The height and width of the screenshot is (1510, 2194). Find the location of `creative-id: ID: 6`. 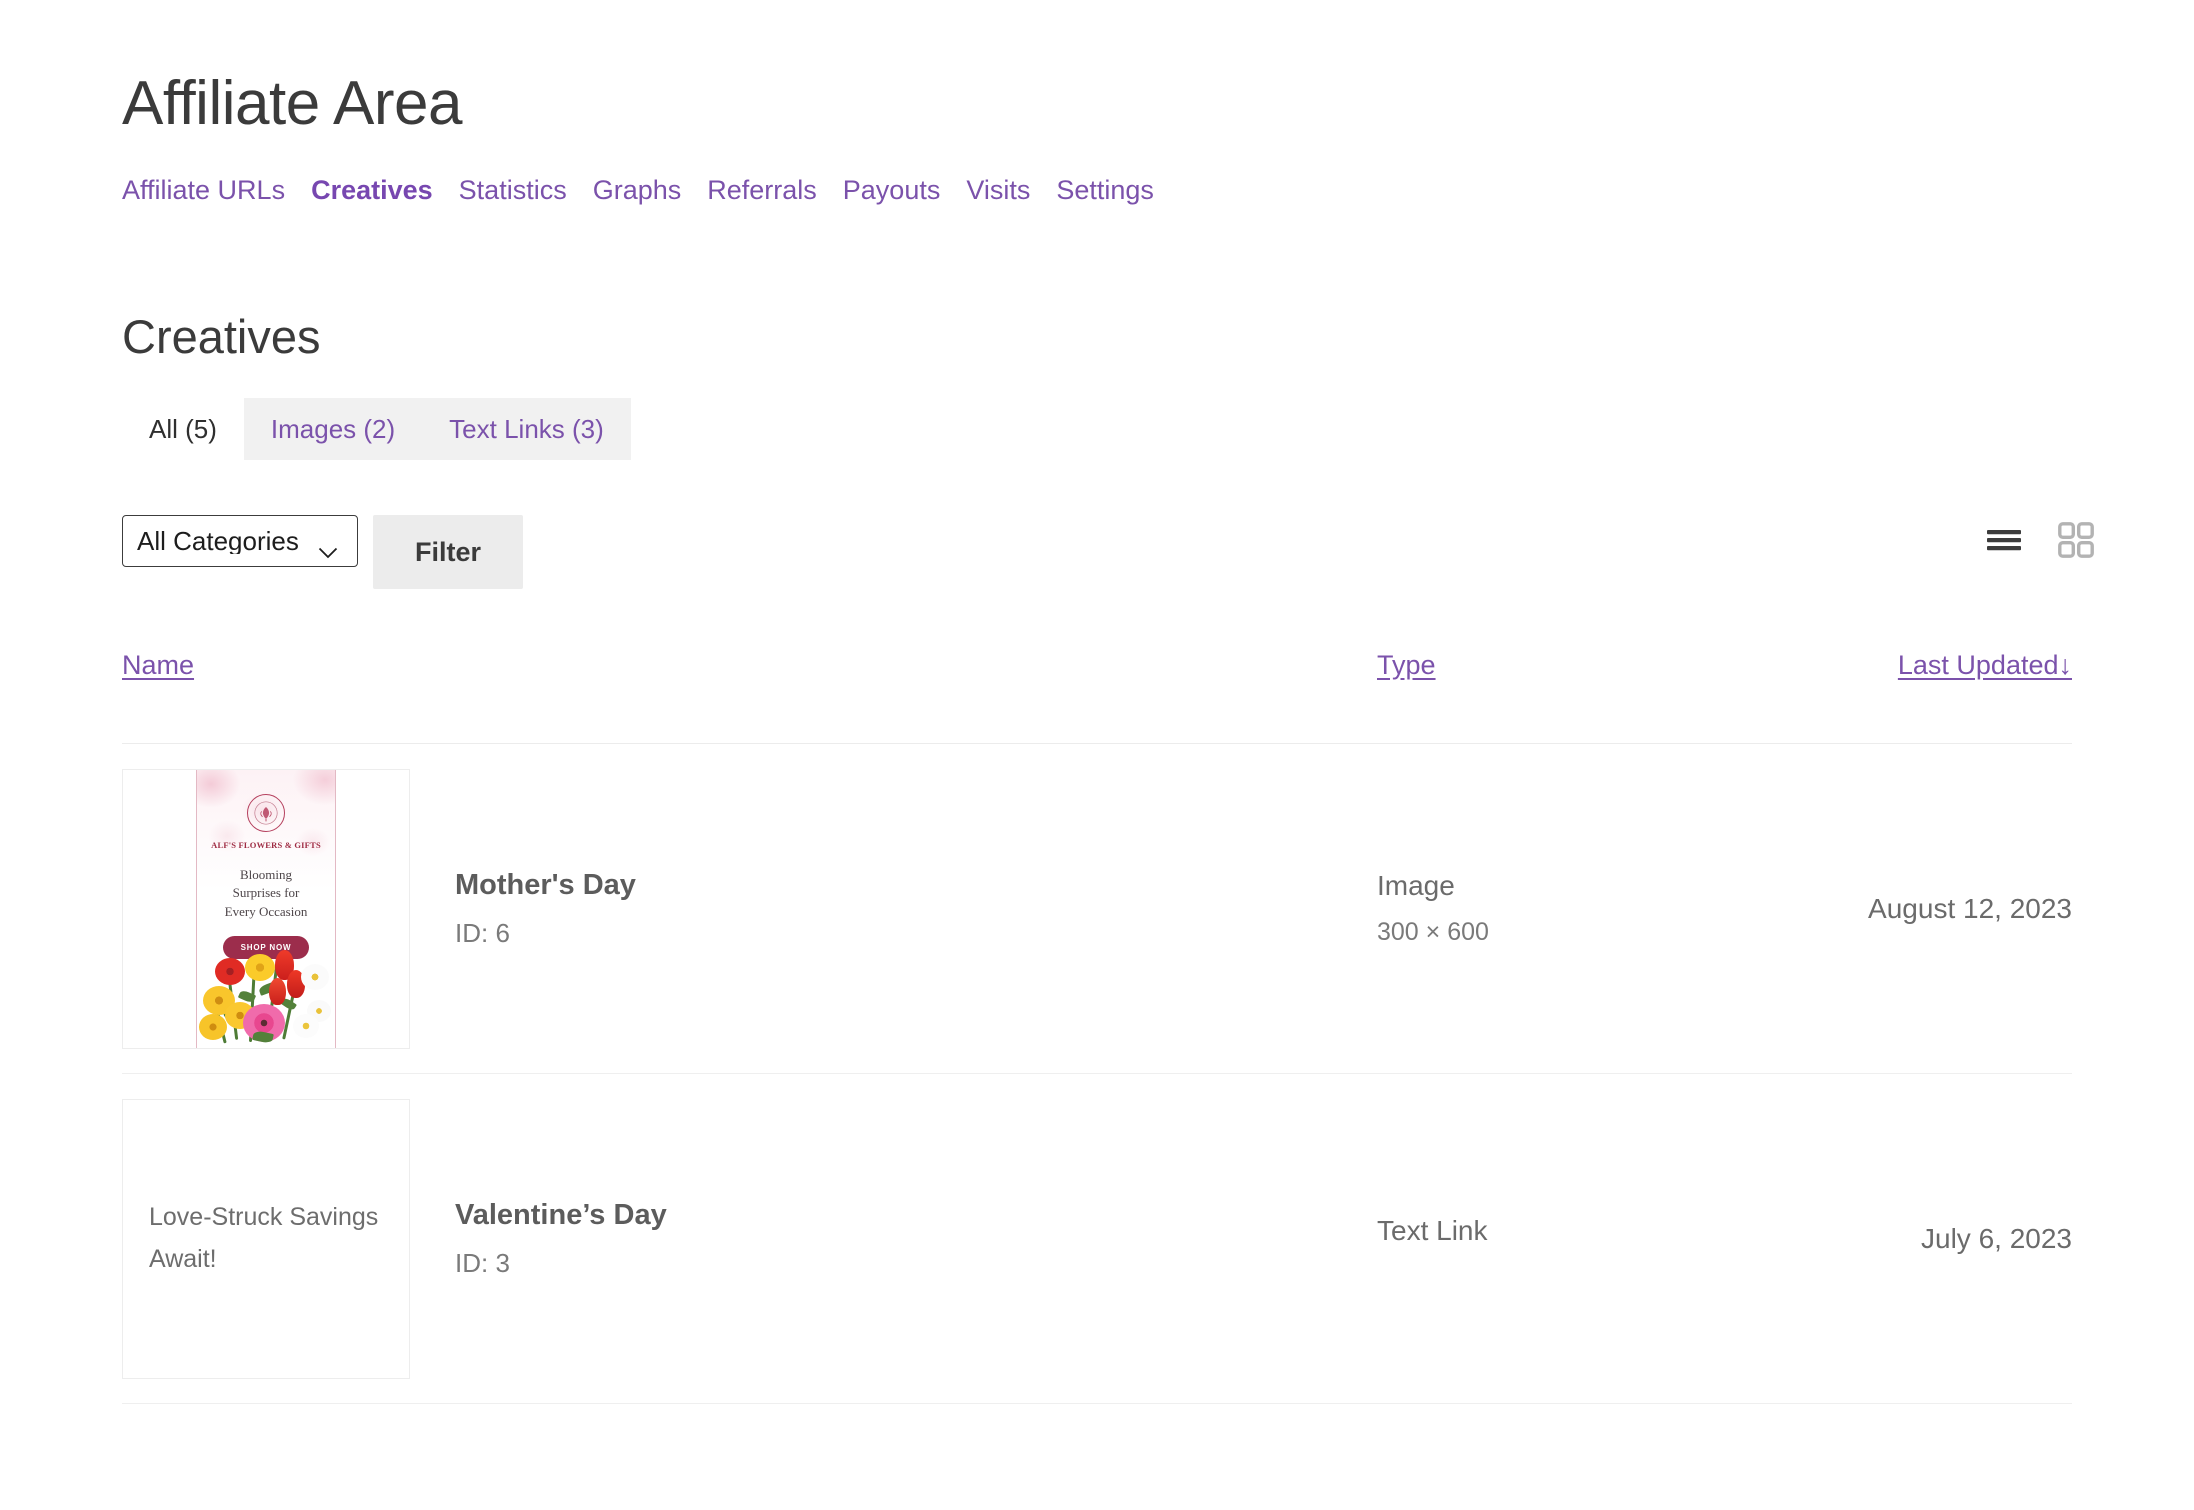

creative-id: ID: 6 is located at coordinates (482, 932).